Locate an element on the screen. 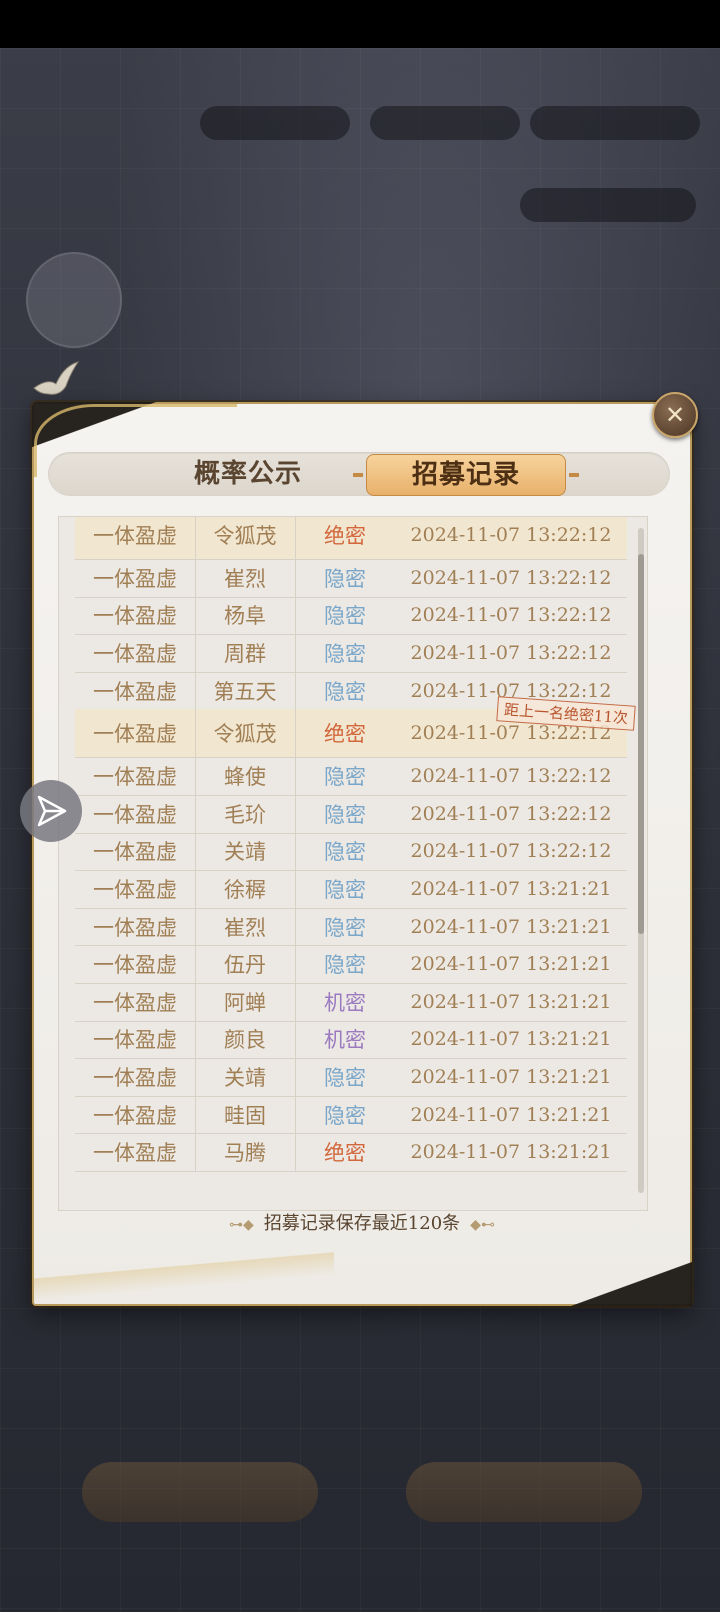  table-row: 一体盈虚 马腾 绝密 2024-11-07 13:21:21 is located at coordinates (351, 1152).